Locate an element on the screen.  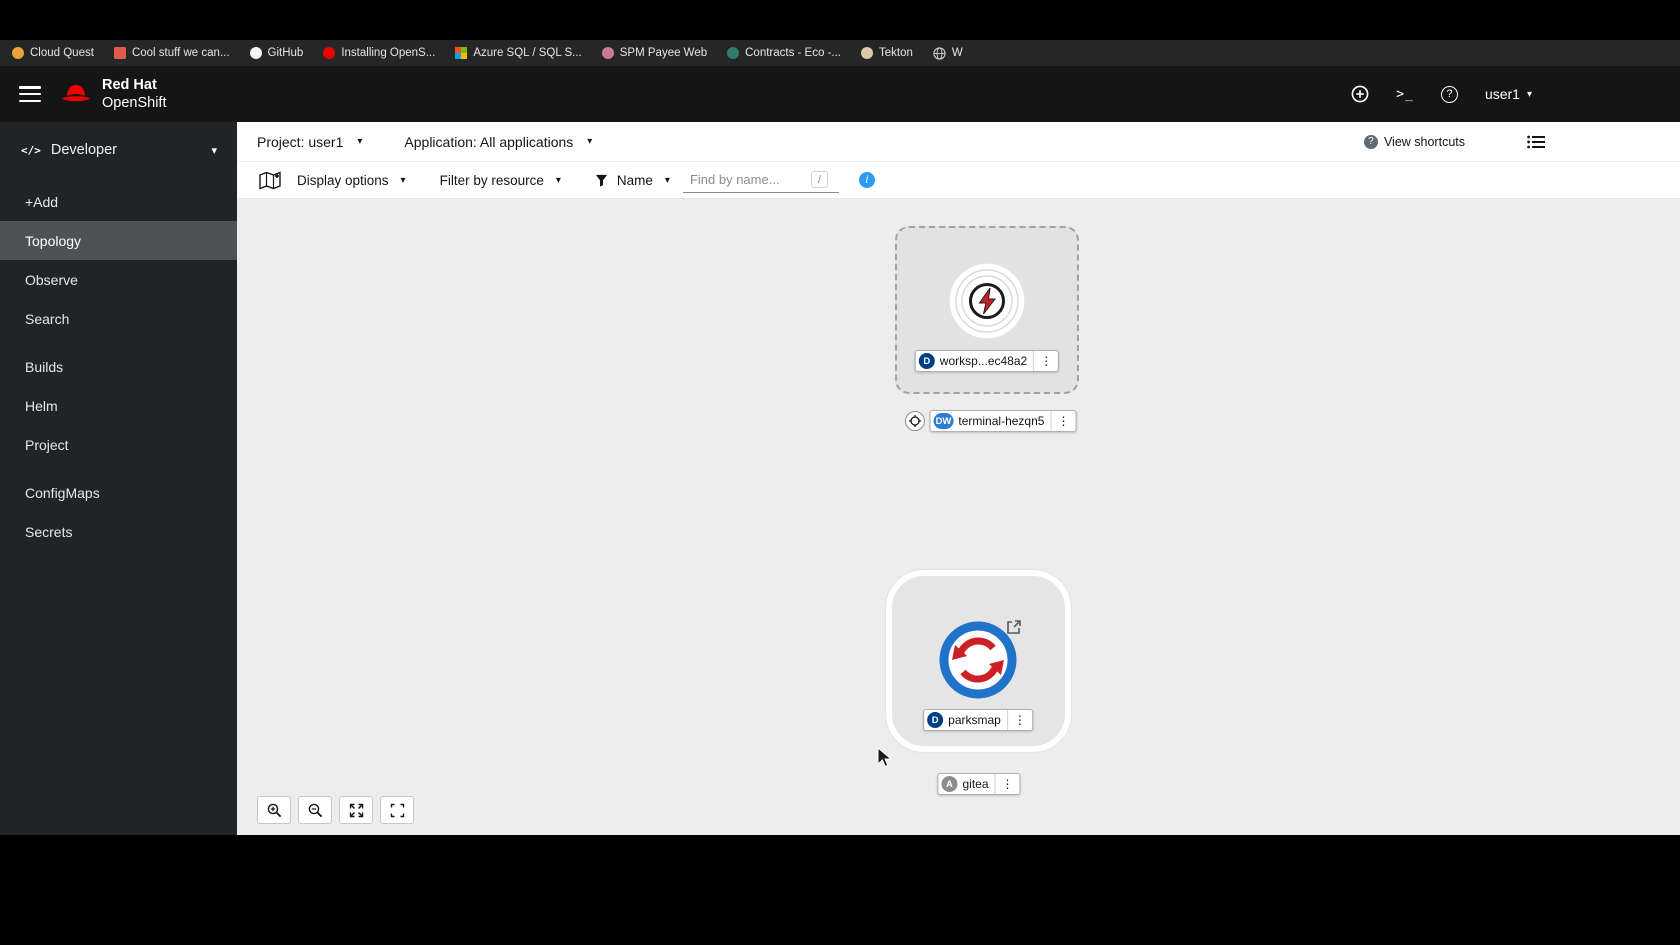
nav-toggle-icon is located at coordinates (30, 94).